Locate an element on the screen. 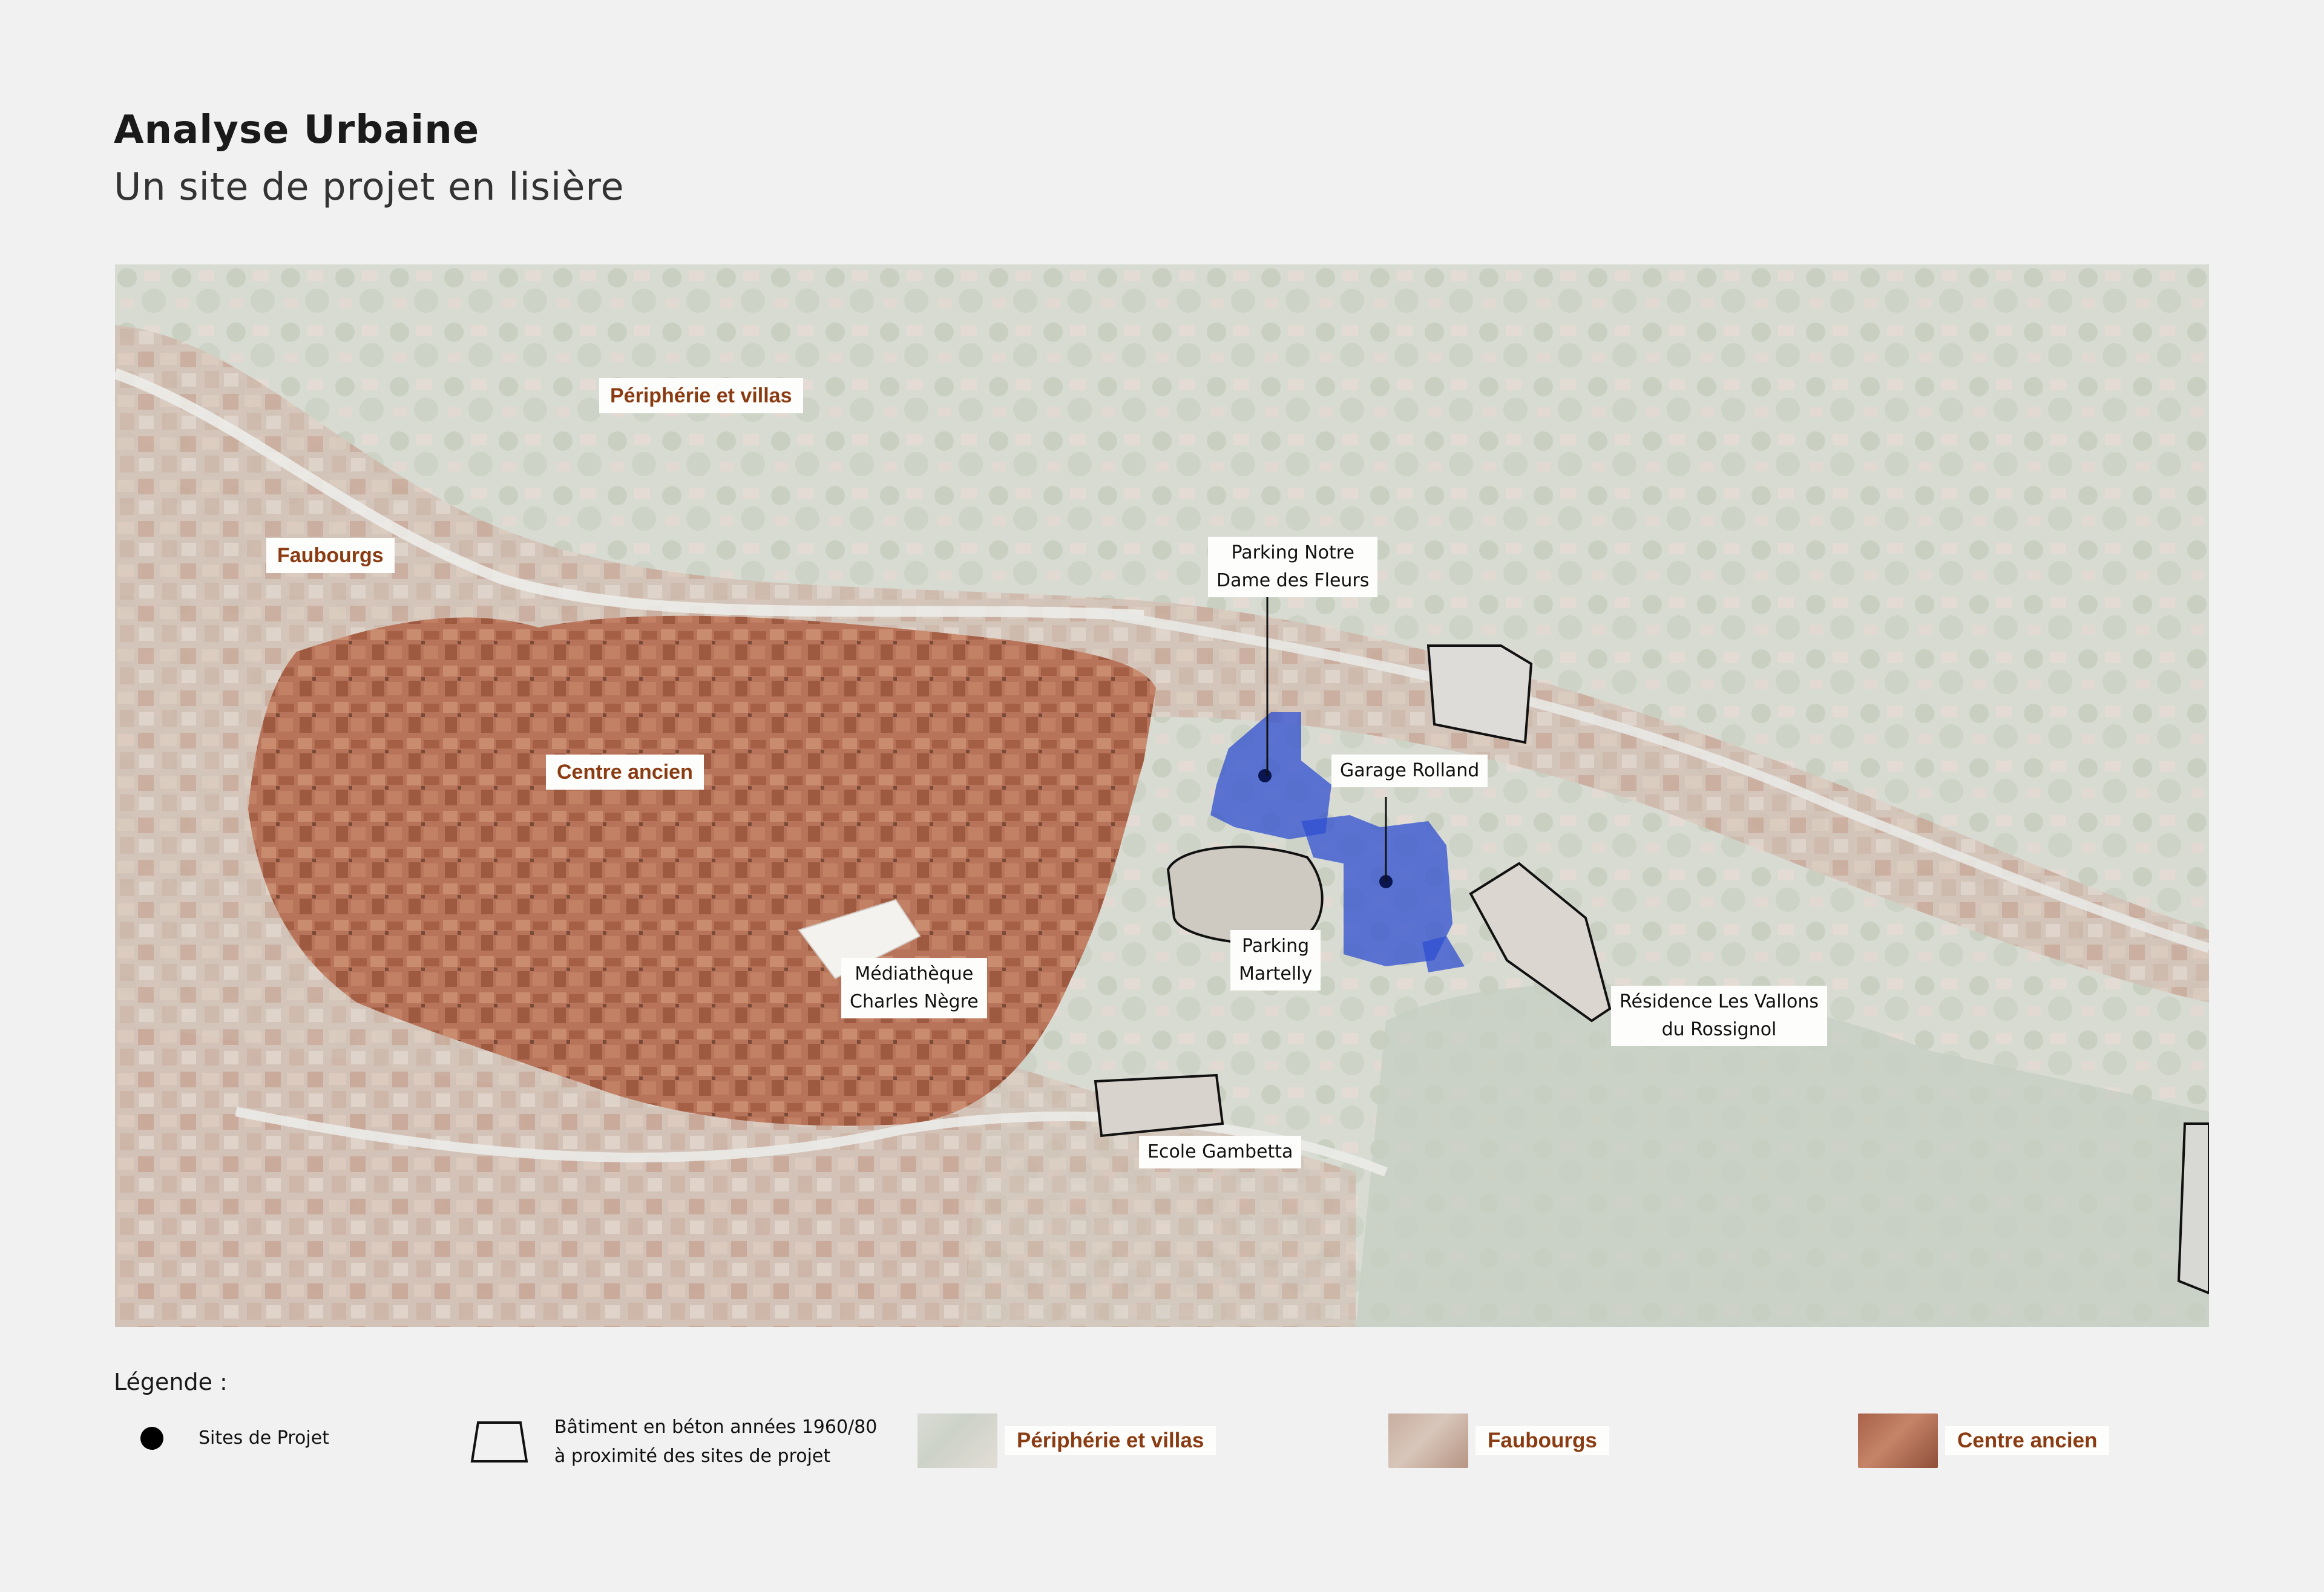 This screenshot has height=1592, width=2324. site-label-line: Charles Nègre is located at coordinates (914, 1001).